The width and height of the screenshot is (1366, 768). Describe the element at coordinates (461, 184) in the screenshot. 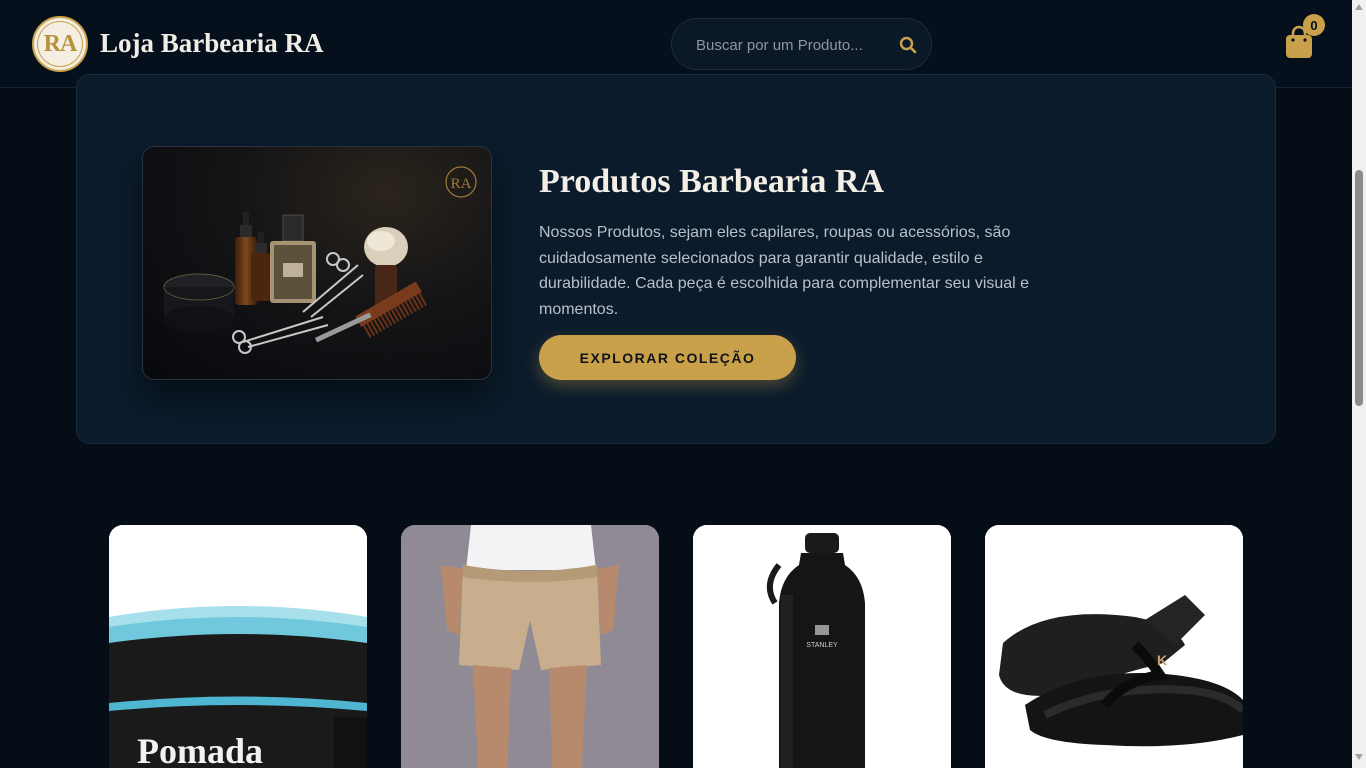

I see `hero-image-logo: RA` at that location.